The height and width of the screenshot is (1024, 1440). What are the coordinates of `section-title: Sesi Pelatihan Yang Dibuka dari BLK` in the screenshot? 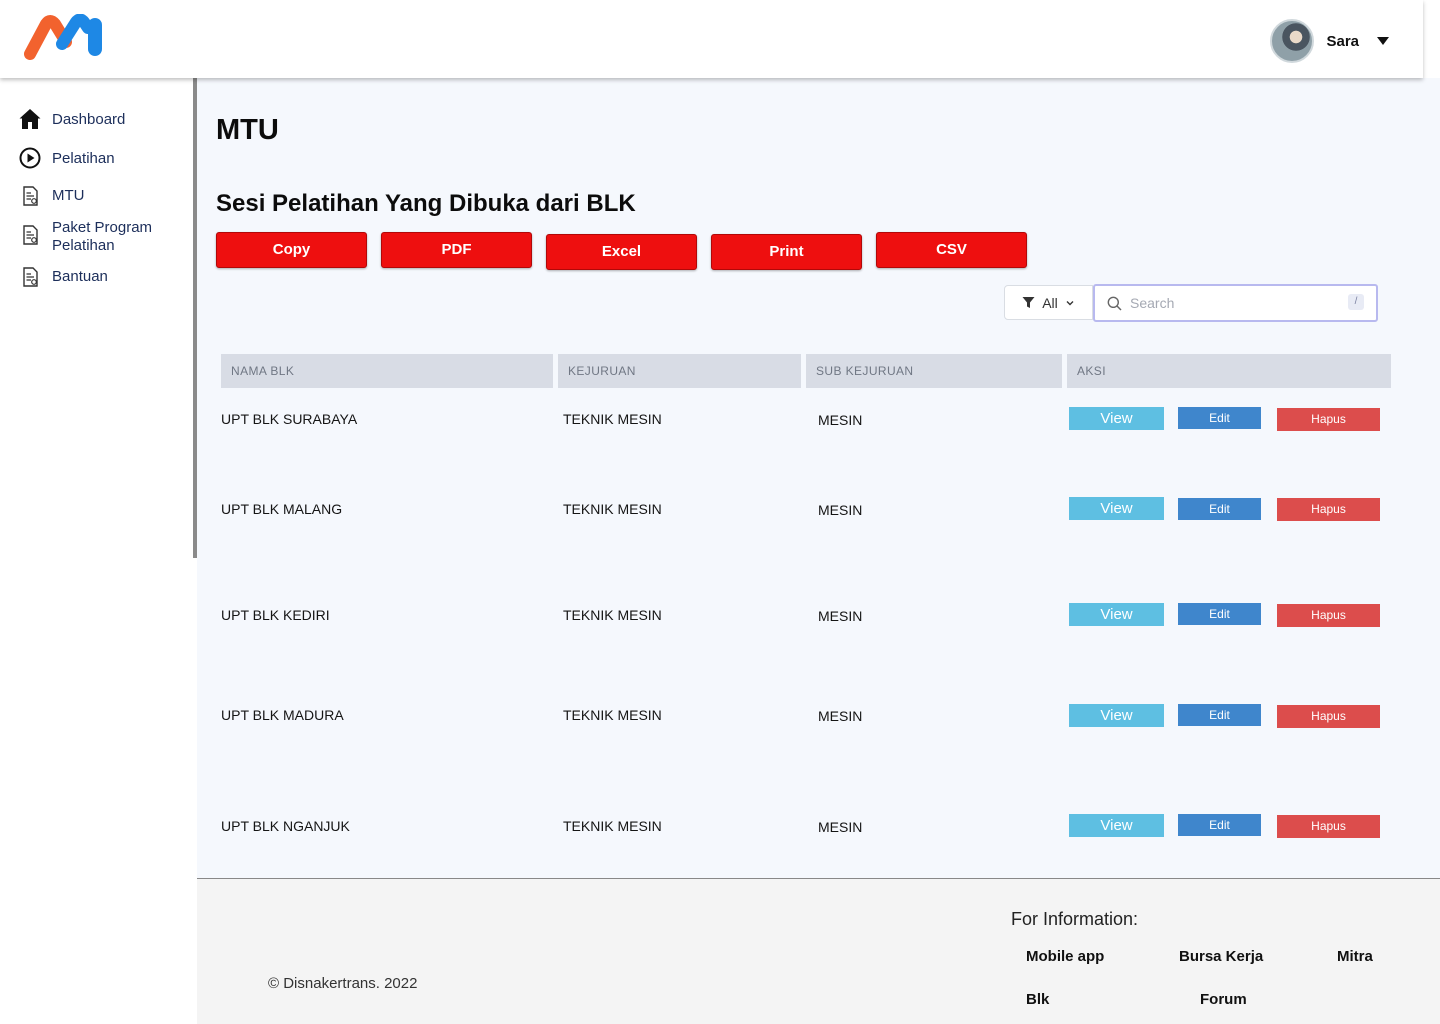 It's located at (426, 203).